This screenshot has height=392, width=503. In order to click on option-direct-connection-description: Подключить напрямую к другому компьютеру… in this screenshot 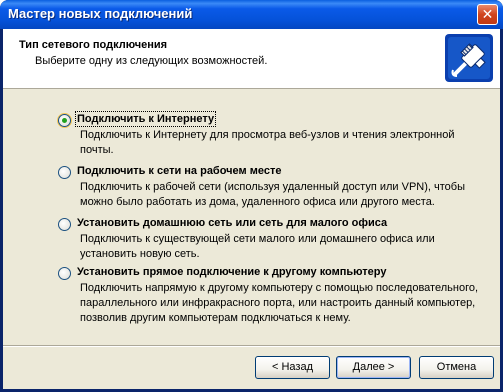, I will do `click(279, 303)`.